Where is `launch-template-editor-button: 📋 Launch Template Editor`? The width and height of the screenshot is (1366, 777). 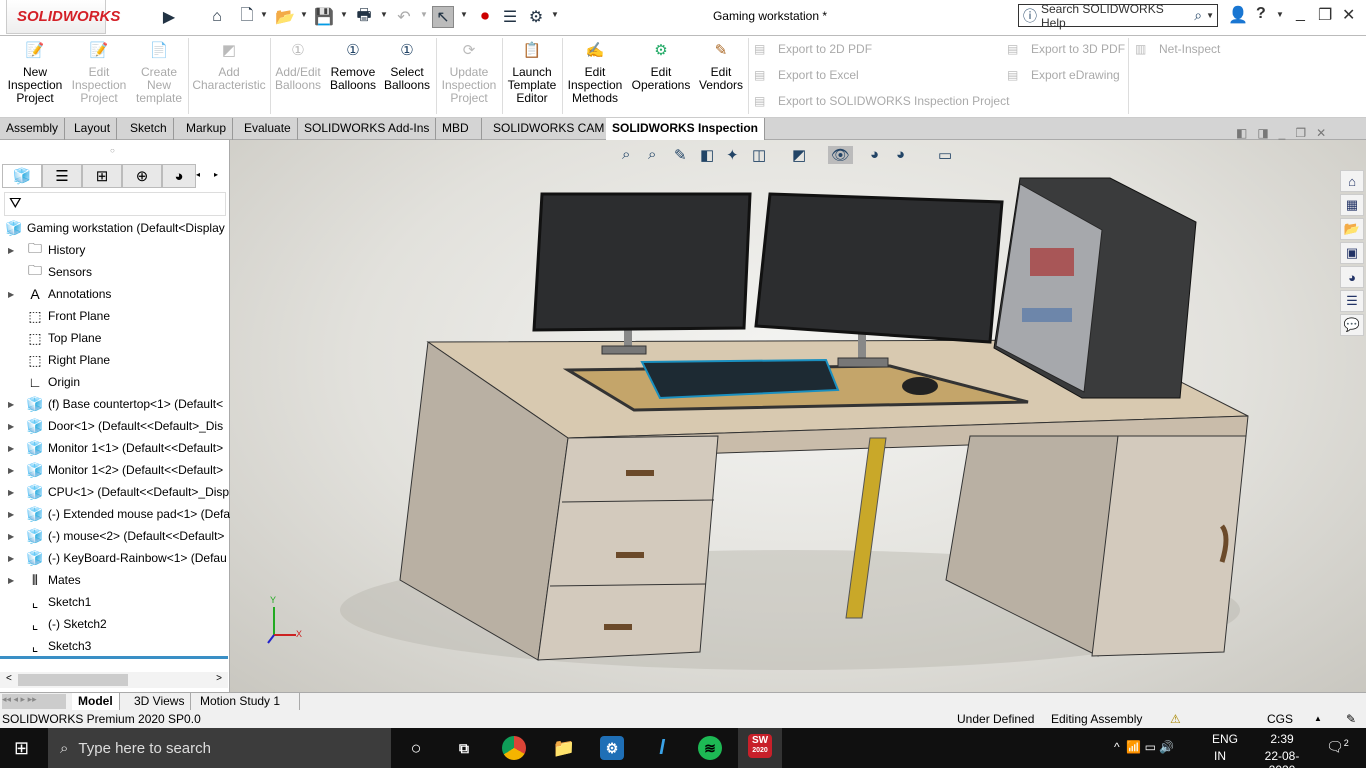
launch-template-editor-button: 📋 Launch Template Editor is located at coordinates (532, 74).